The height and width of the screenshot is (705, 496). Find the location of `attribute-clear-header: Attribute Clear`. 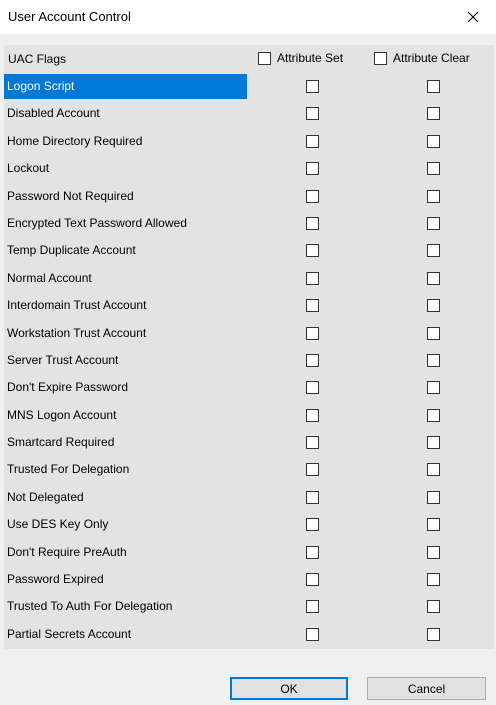

attribute-clear-header: Attribute Clear is located at coordinates (422, 58).